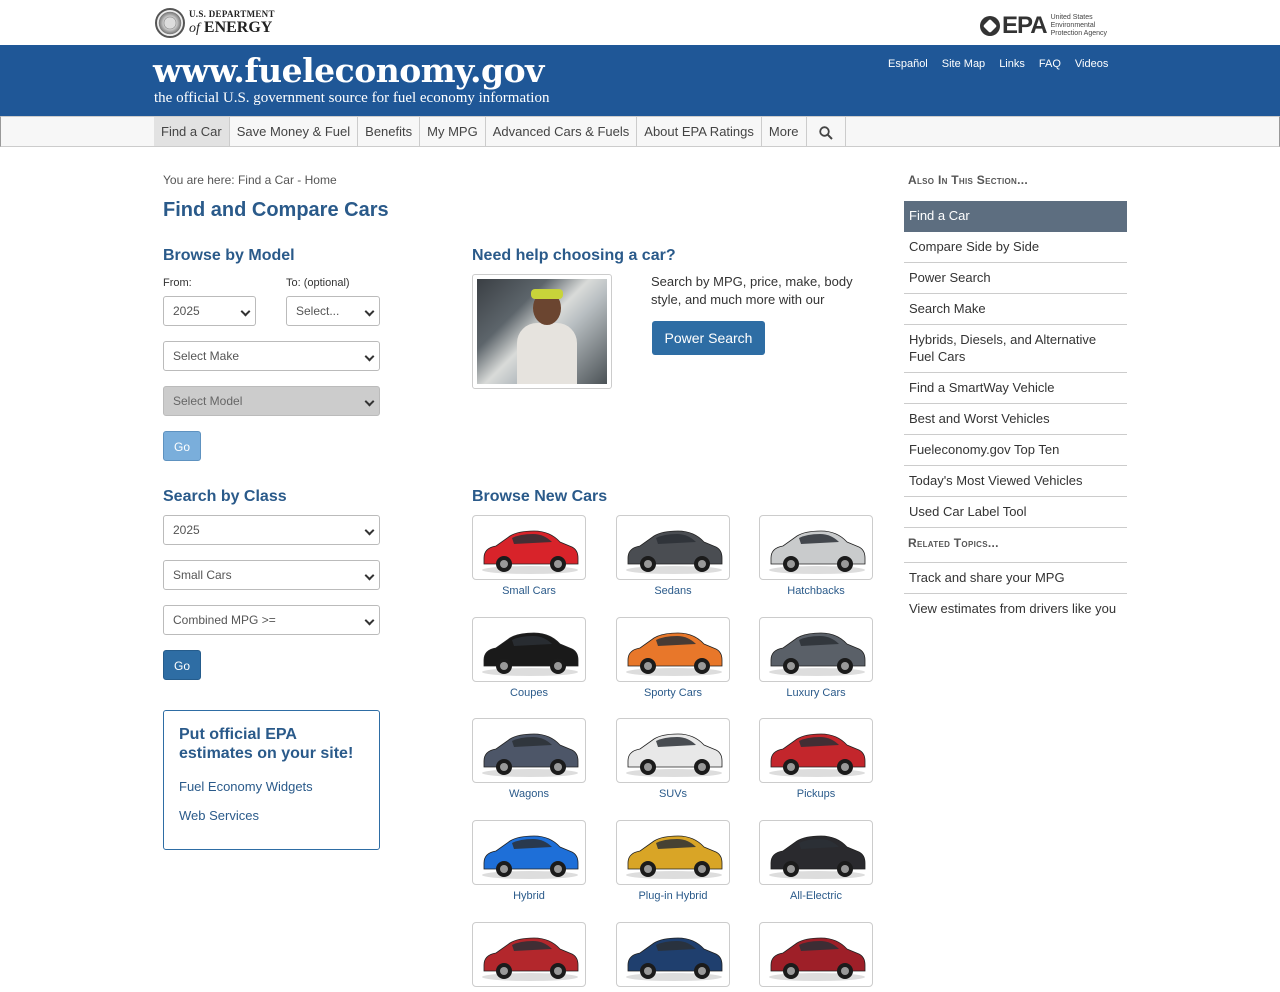  Describe the element at coordinates (816, 591) in the screenshot. I see `car-class-label: Hatchbacks` at that location.